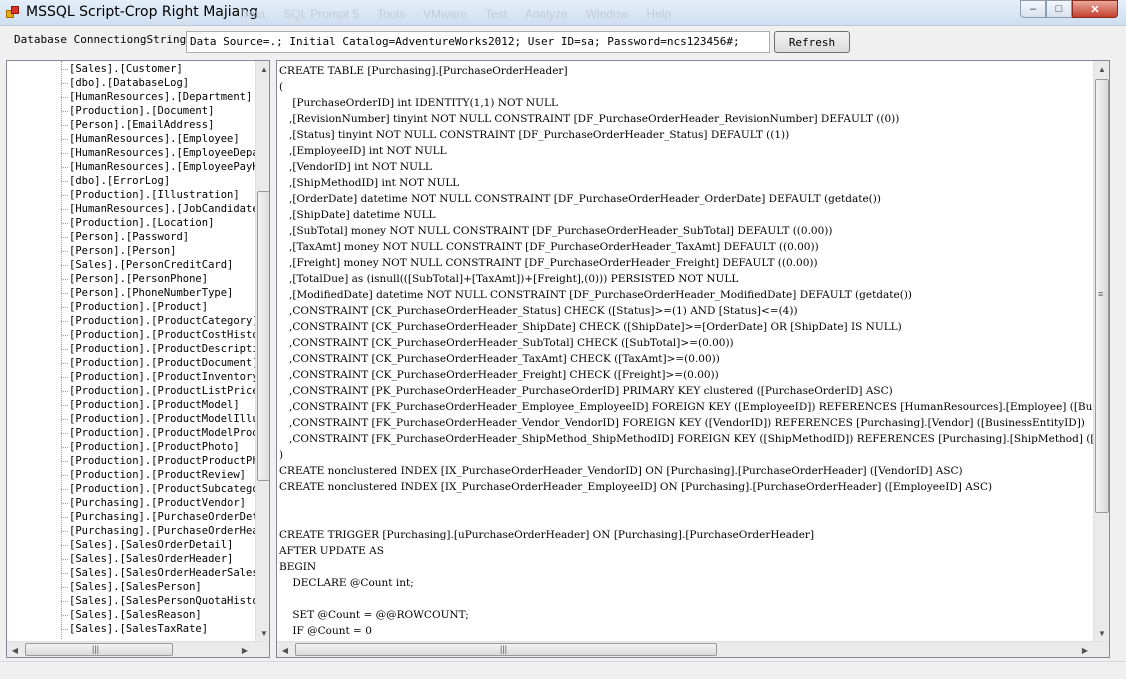 The image size is (1126, 679). I want to click on tree-item: [Person].[Password], so click(129, 237).